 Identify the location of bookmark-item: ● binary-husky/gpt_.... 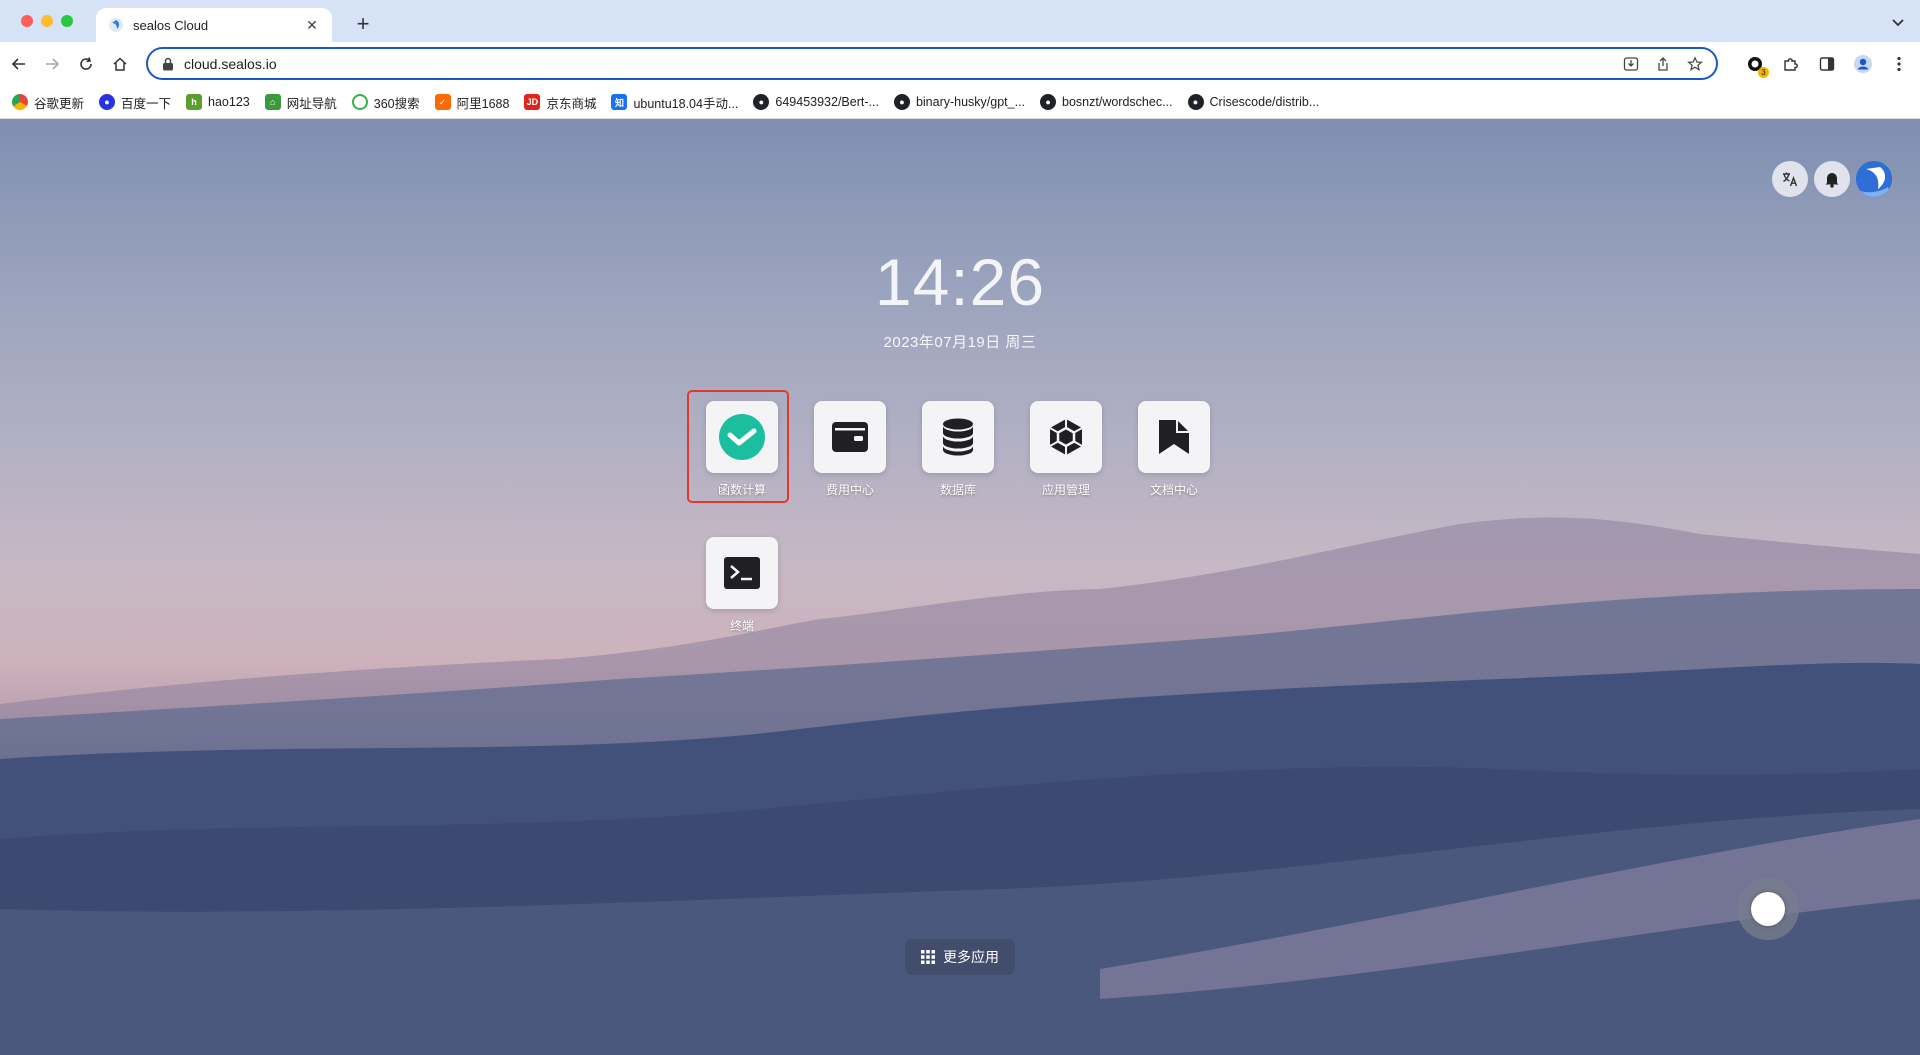
(959, 102).